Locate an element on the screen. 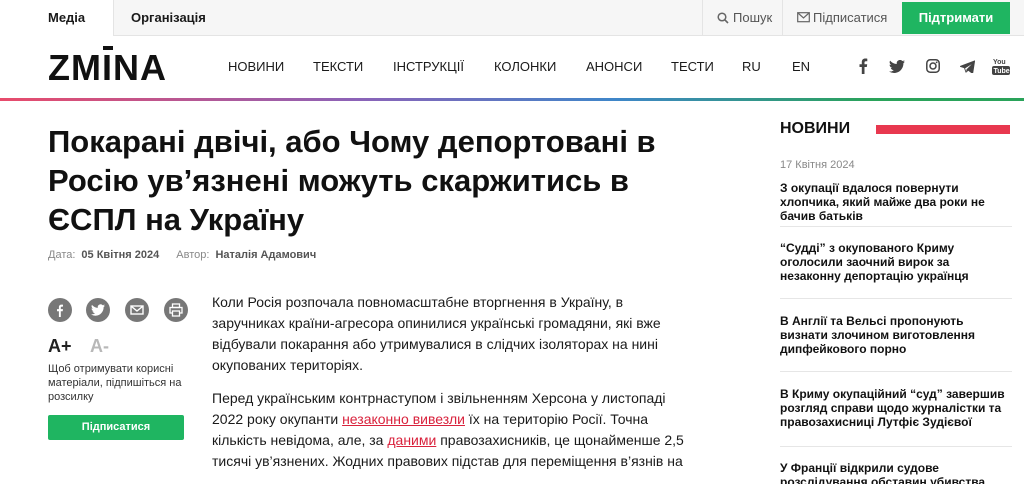 This screenshot has height=484, width=1024. nav-columns: КОЛОНКИ is located at coordinates (525, 66).